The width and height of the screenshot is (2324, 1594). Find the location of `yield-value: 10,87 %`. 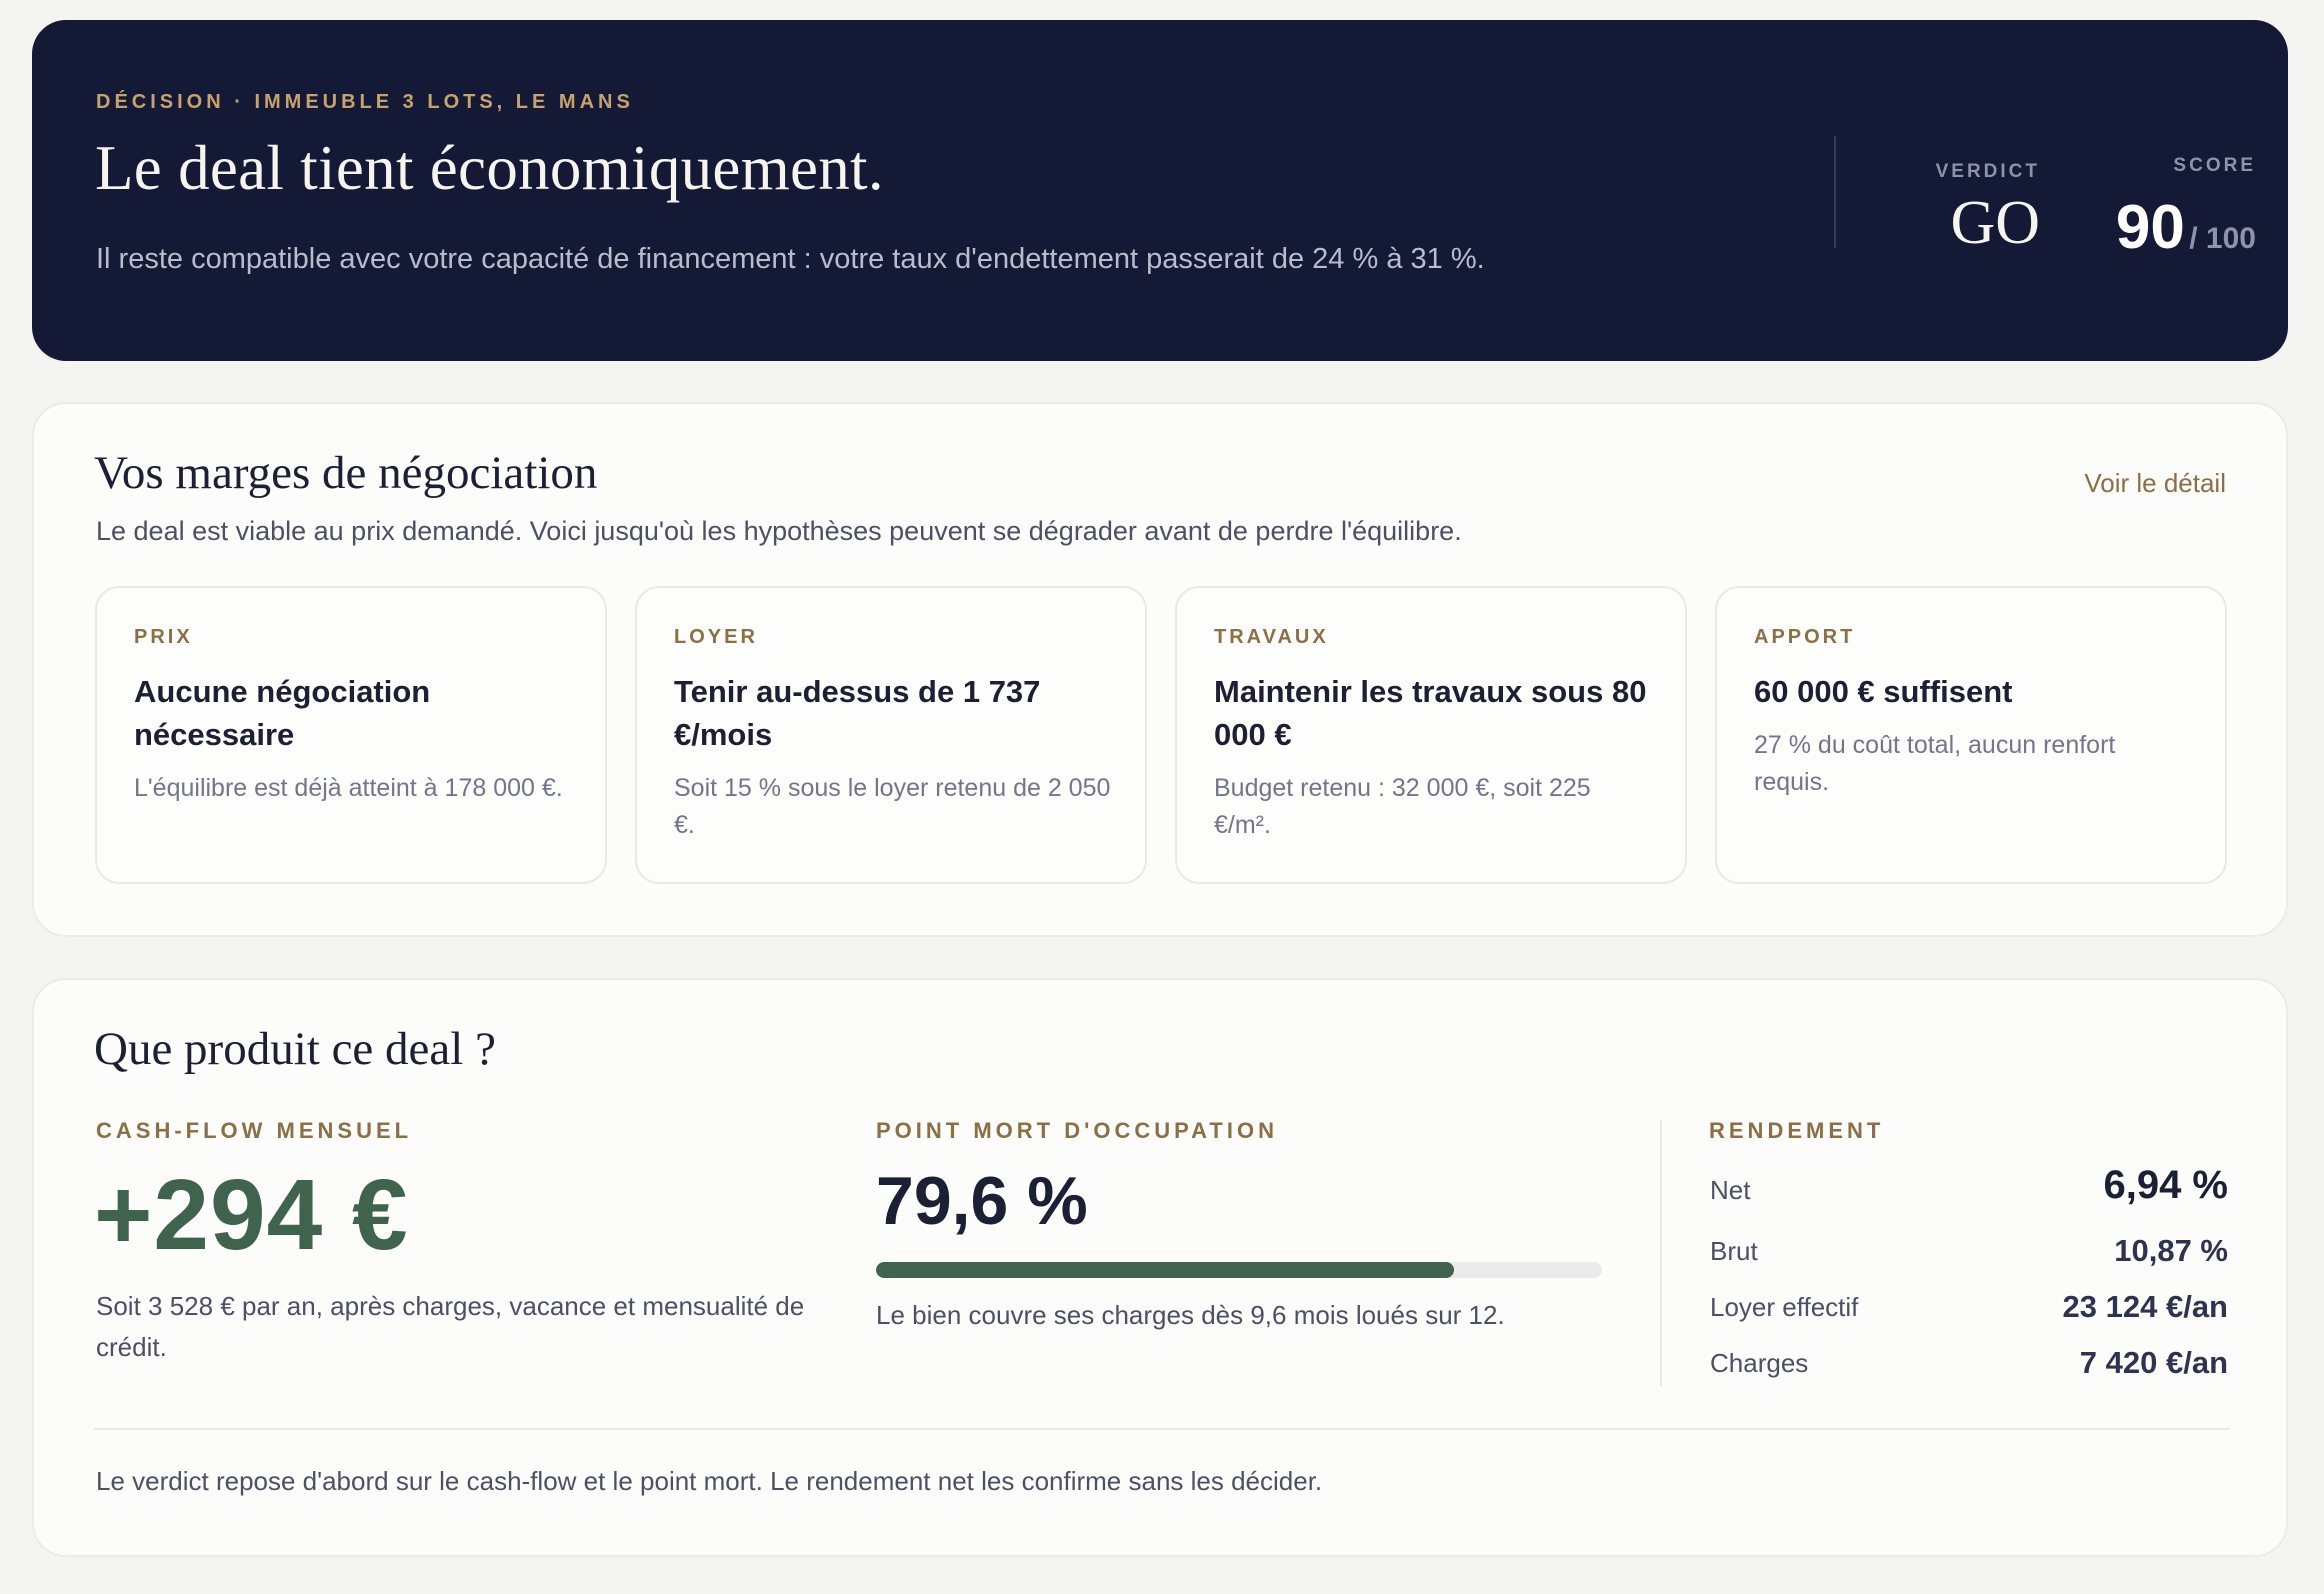

yield-value: 10,87 % is located at coordinates (2171, 1250).